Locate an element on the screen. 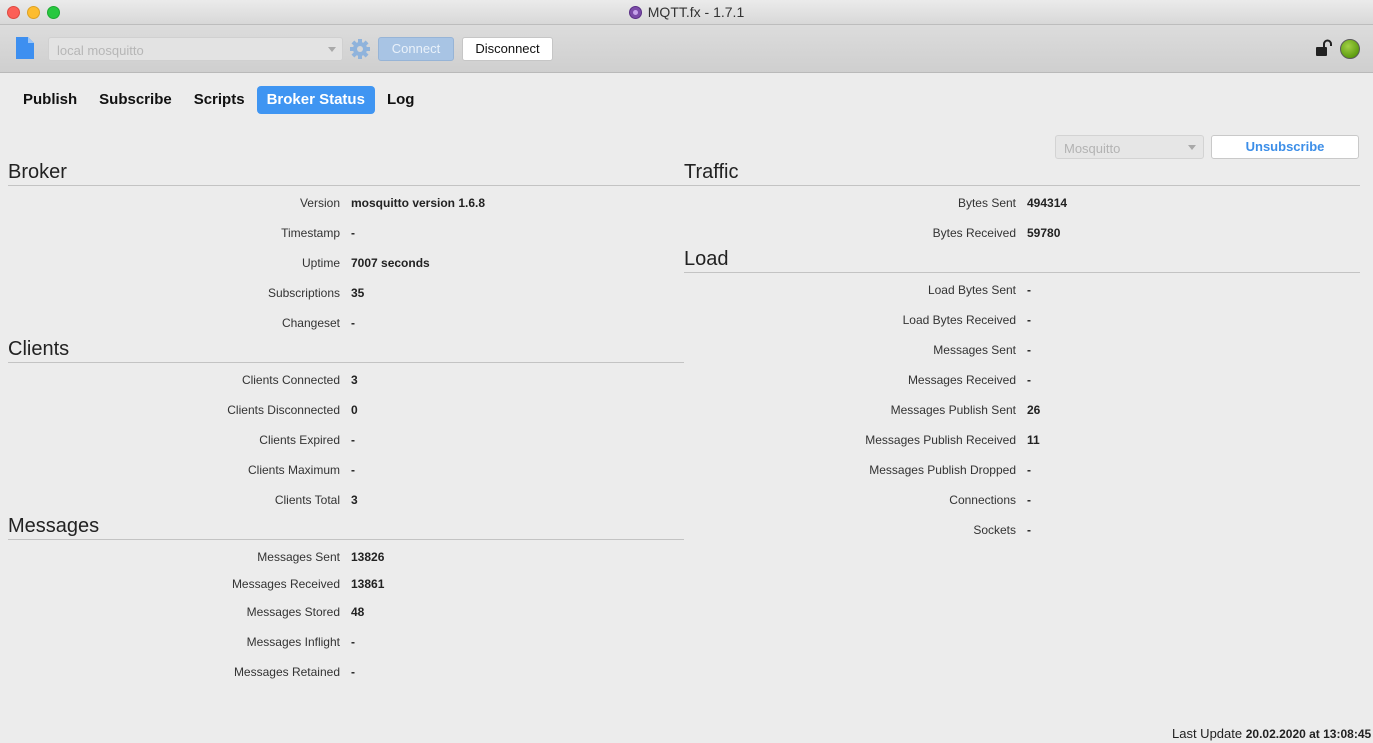  connection-profile-value: local mosquitto is located at coordinates (100, 50).